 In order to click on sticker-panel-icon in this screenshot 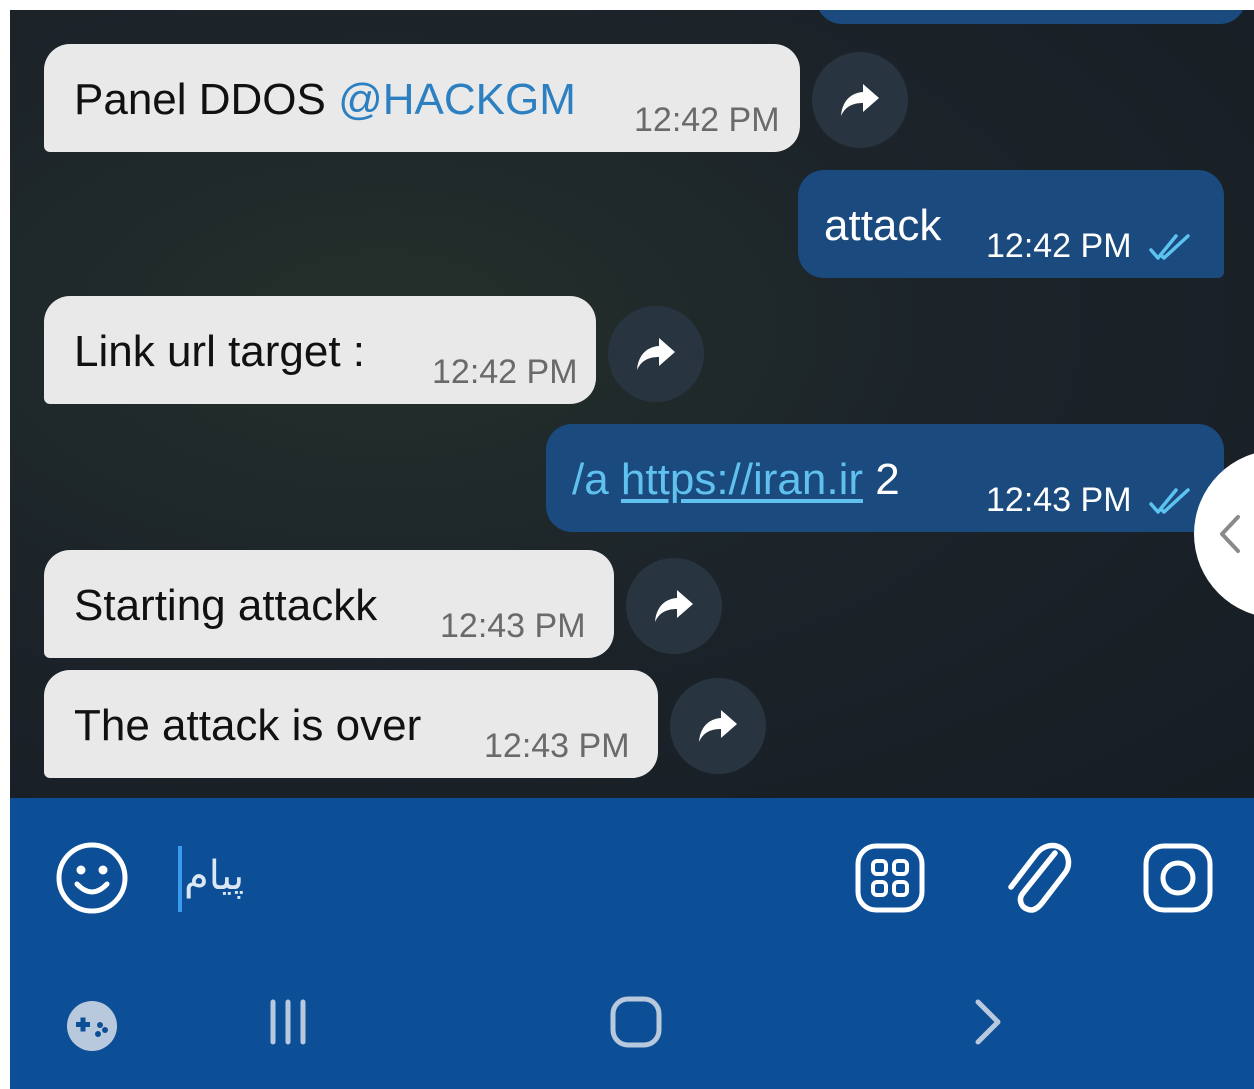, I will do `click(890, 878)`.